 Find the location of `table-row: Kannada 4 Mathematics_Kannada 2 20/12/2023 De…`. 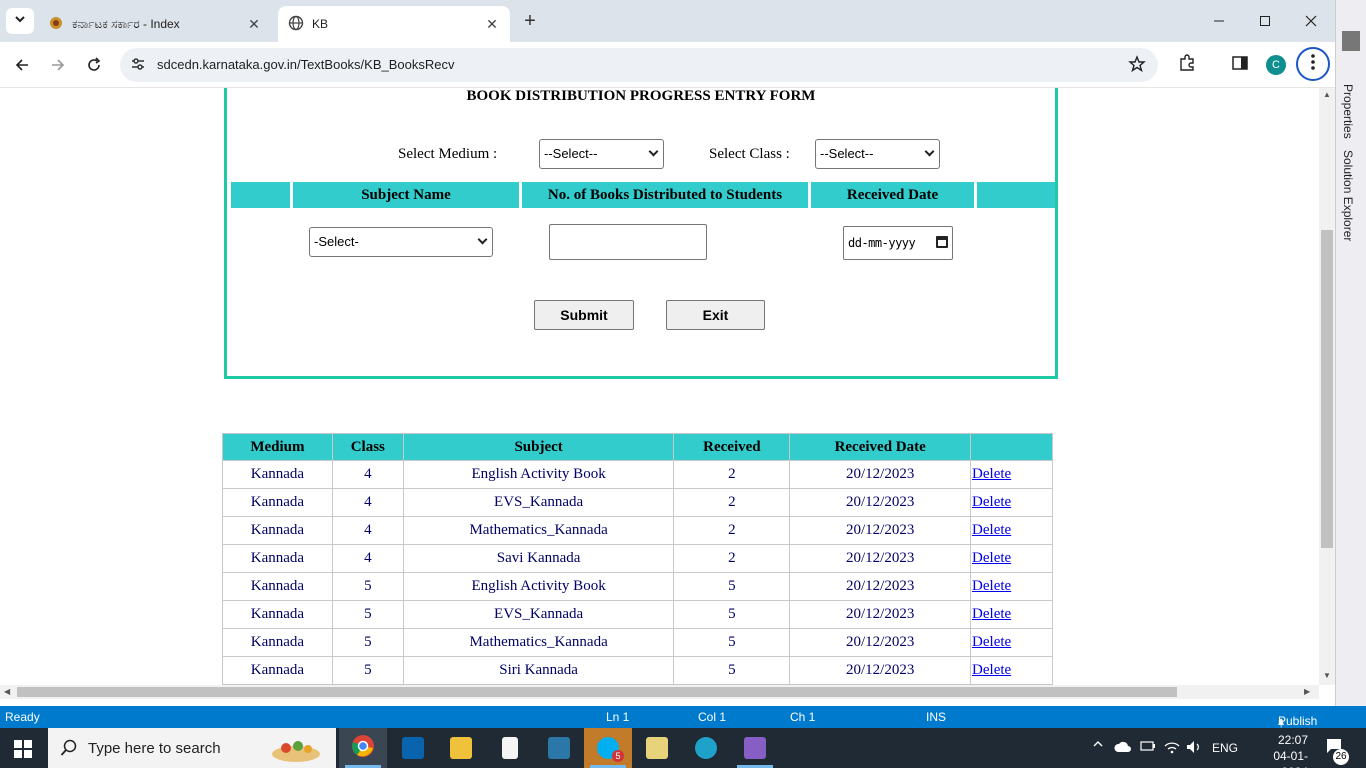

table-row: Kannada 4 Mathematics_Kannada 2 20/12/2023 De… is located at coordinates (637, 530).